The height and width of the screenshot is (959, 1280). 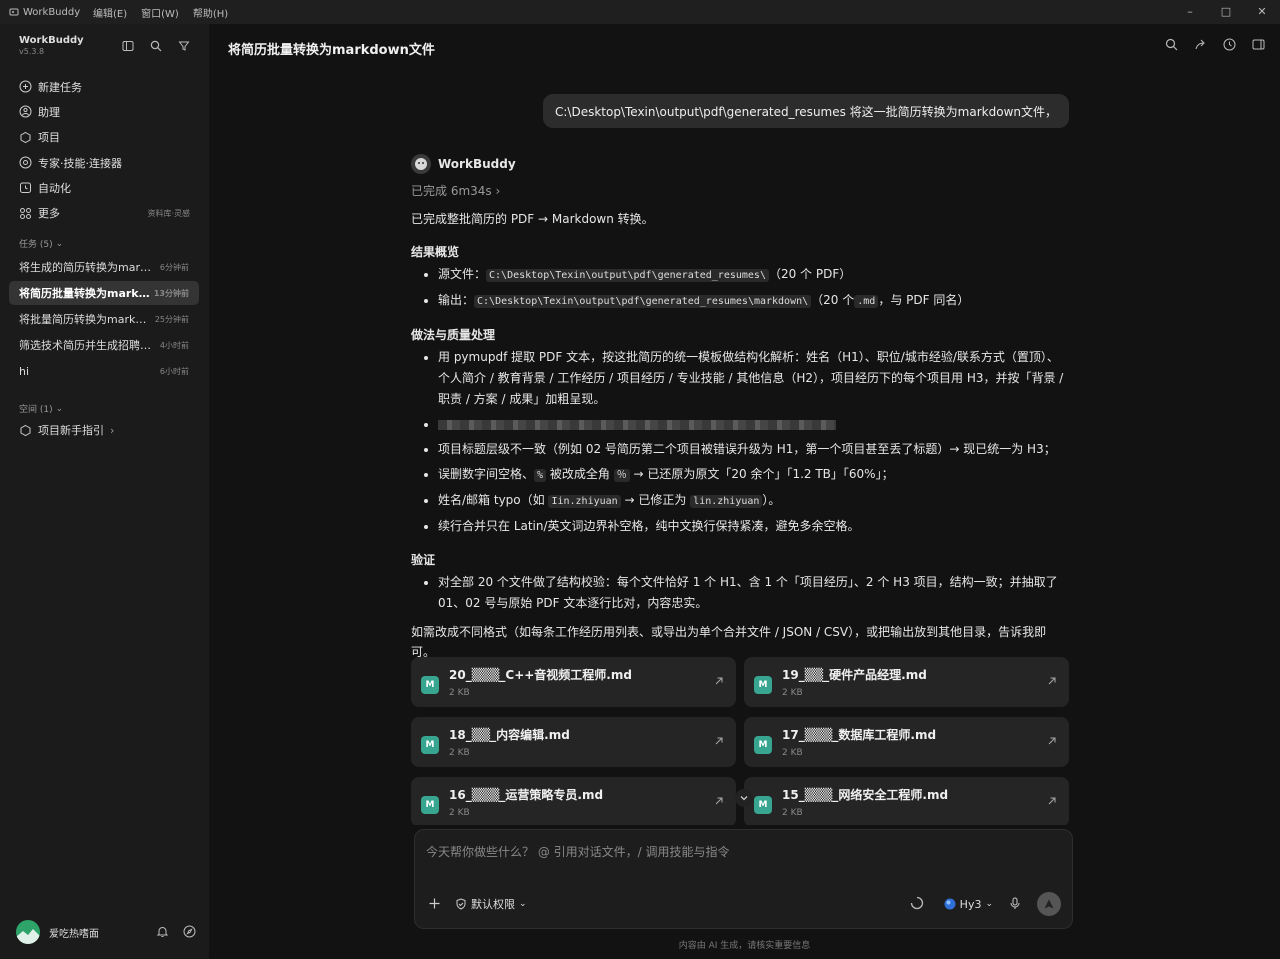 I want to click on nav-label: 更多, so click(x=49, y=214).